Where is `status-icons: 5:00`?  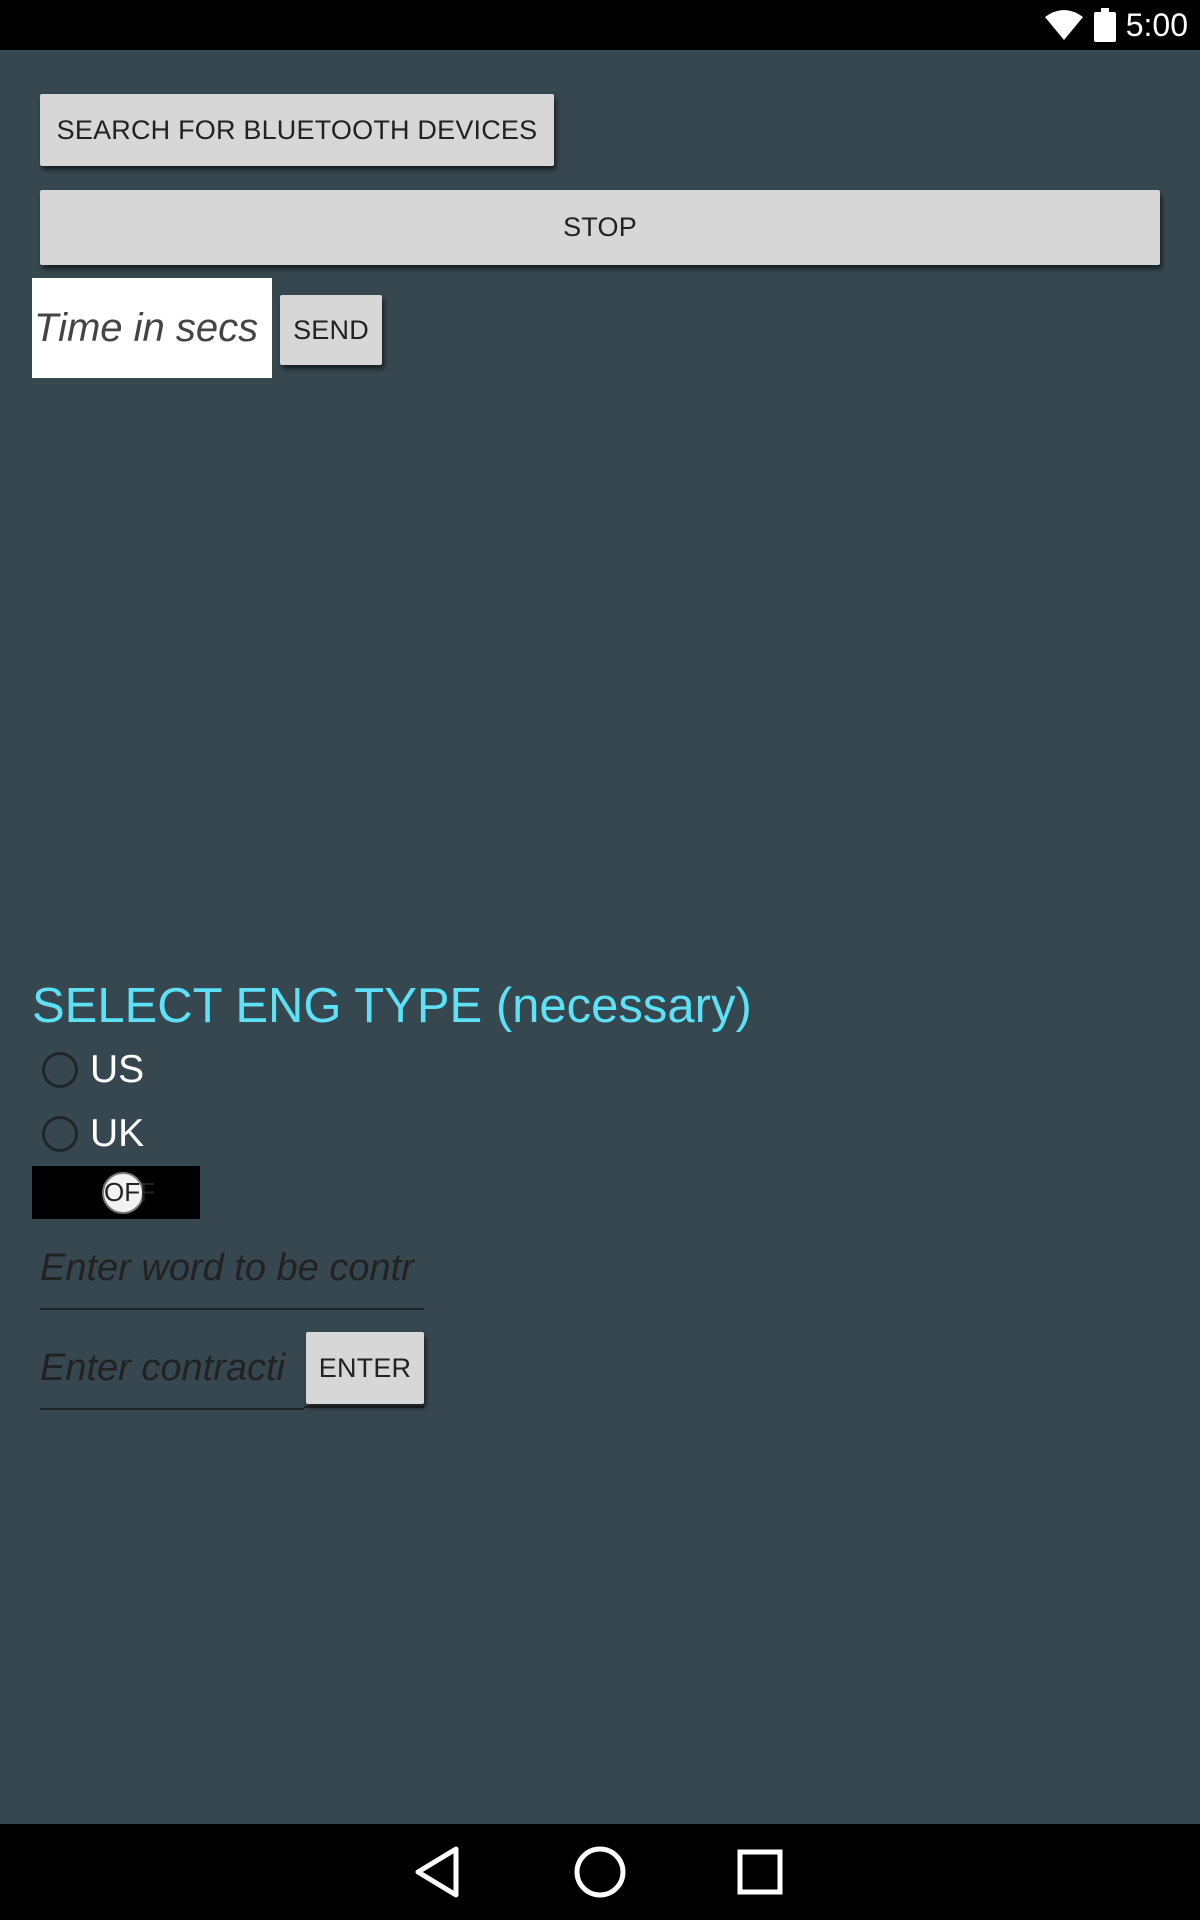
status-icons: 5:00 is located at coordinates (1116, 25).